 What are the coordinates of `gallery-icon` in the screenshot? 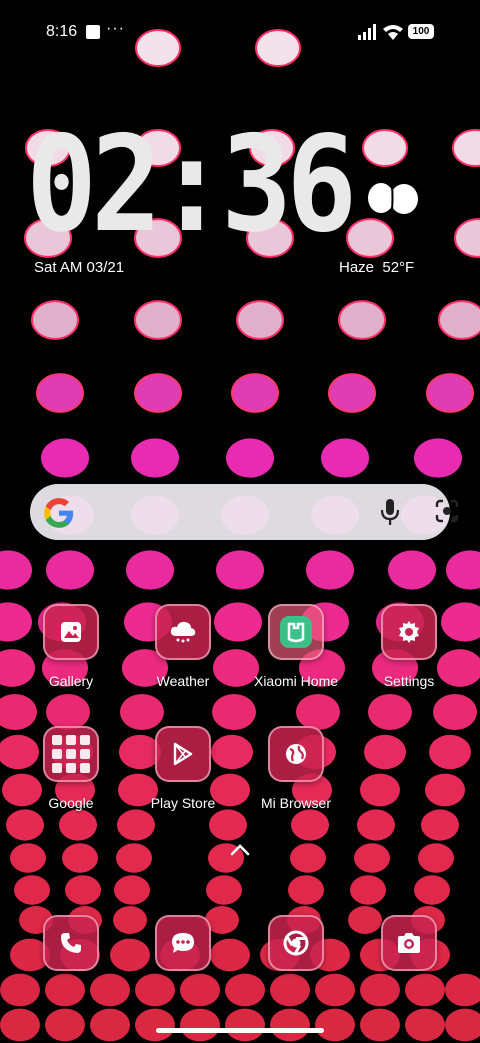 It's located at (71, 632).